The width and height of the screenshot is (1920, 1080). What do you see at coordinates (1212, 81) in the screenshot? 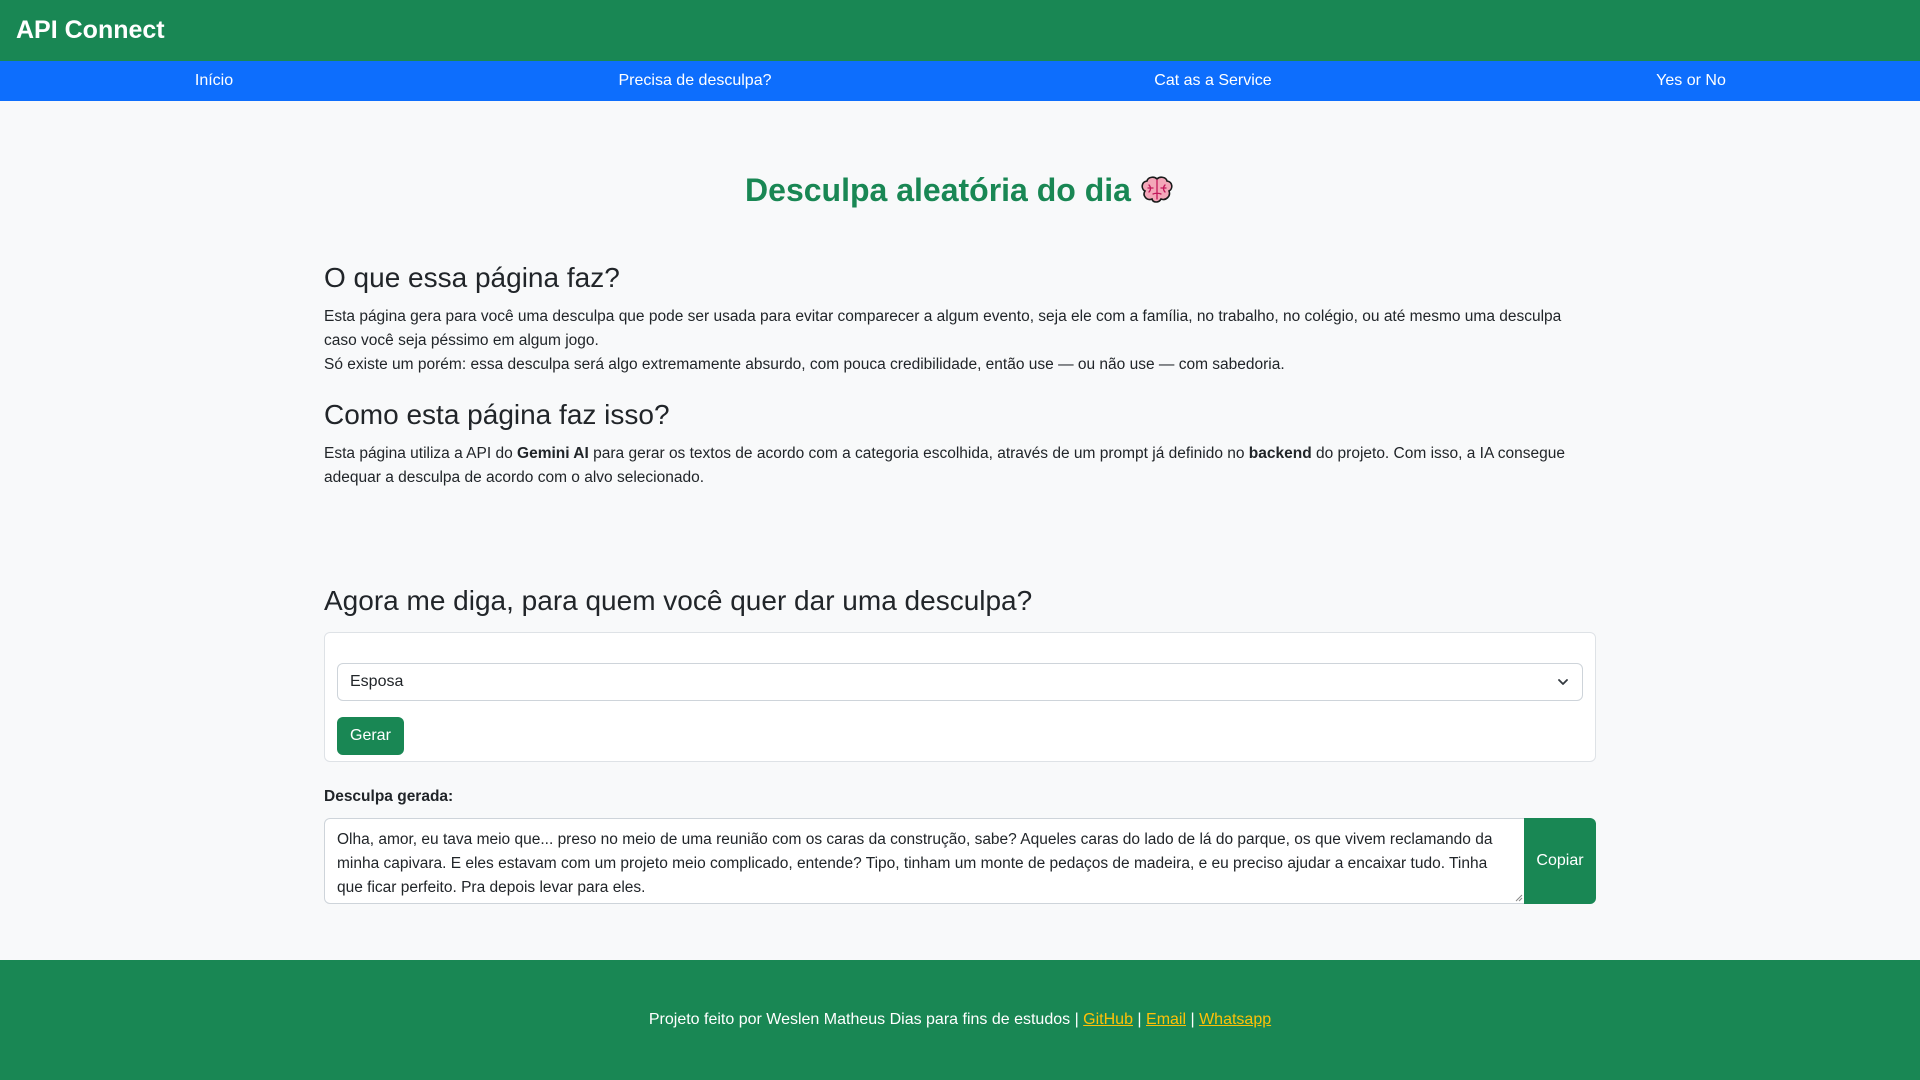
I see `nav-item-cat-as-a-service: Cat as a Service` at bounding box center [1212, 81].